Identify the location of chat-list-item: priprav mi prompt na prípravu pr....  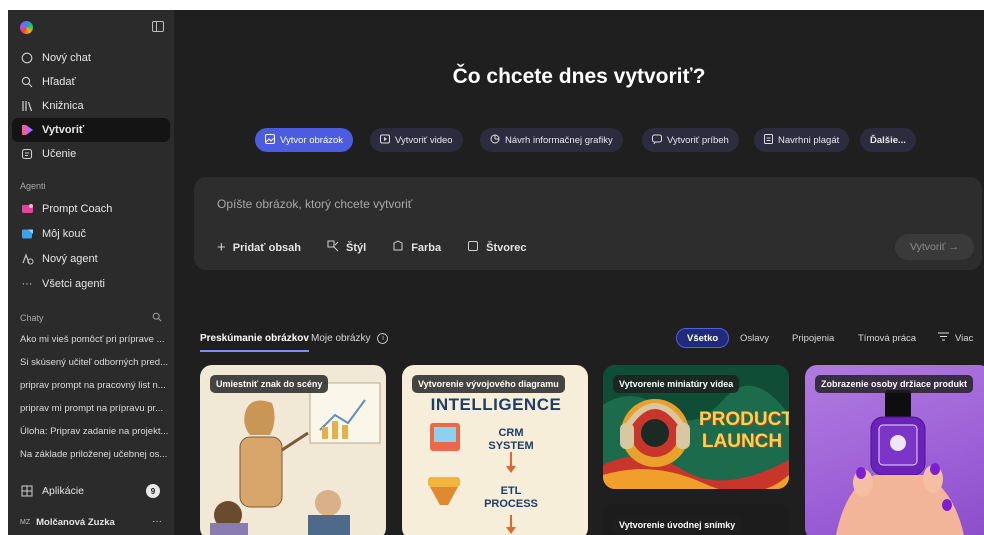
(91, 408).